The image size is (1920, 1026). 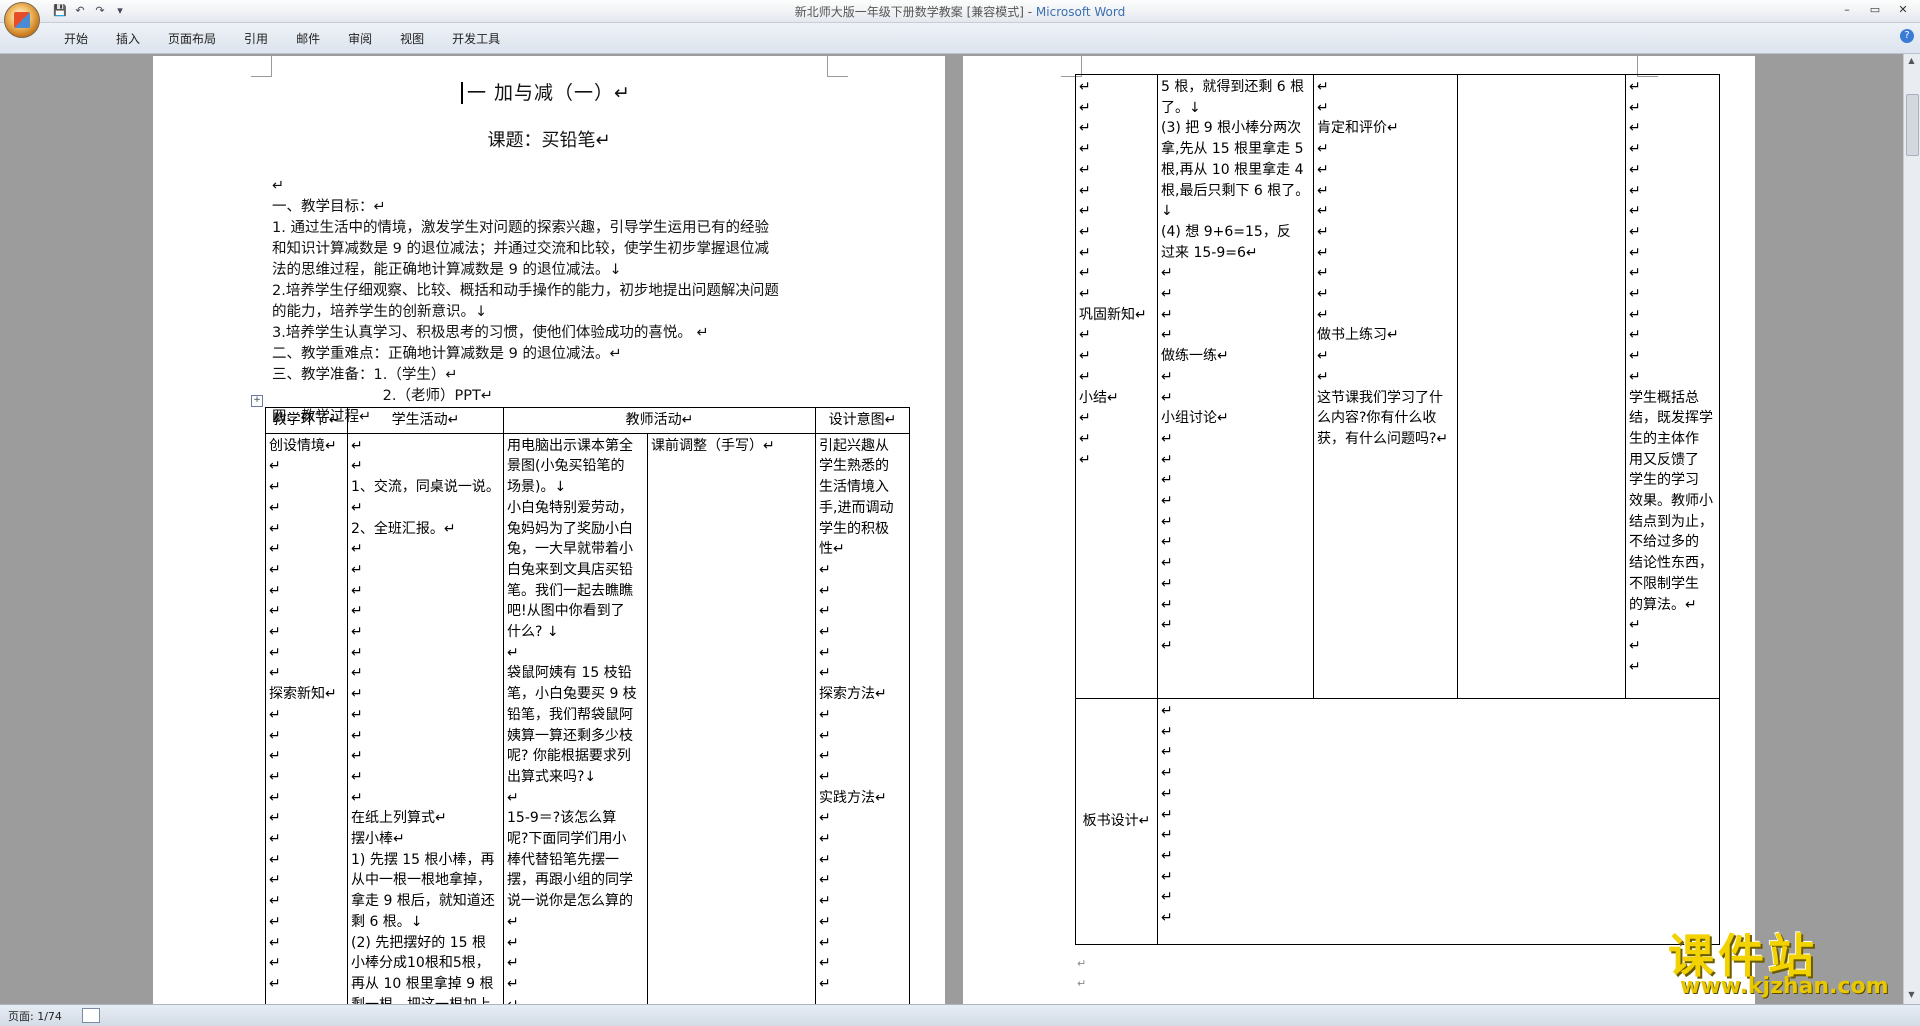 I want to click on vertical-scrollbar: ▲ ▼, so click(x=1911, y=529).